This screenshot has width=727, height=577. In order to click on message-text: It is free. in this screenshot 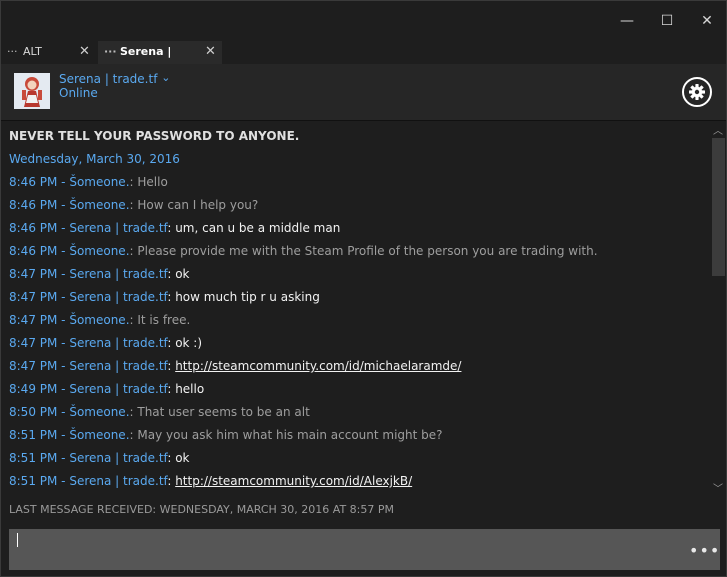, I will do `click(164, 320)`.